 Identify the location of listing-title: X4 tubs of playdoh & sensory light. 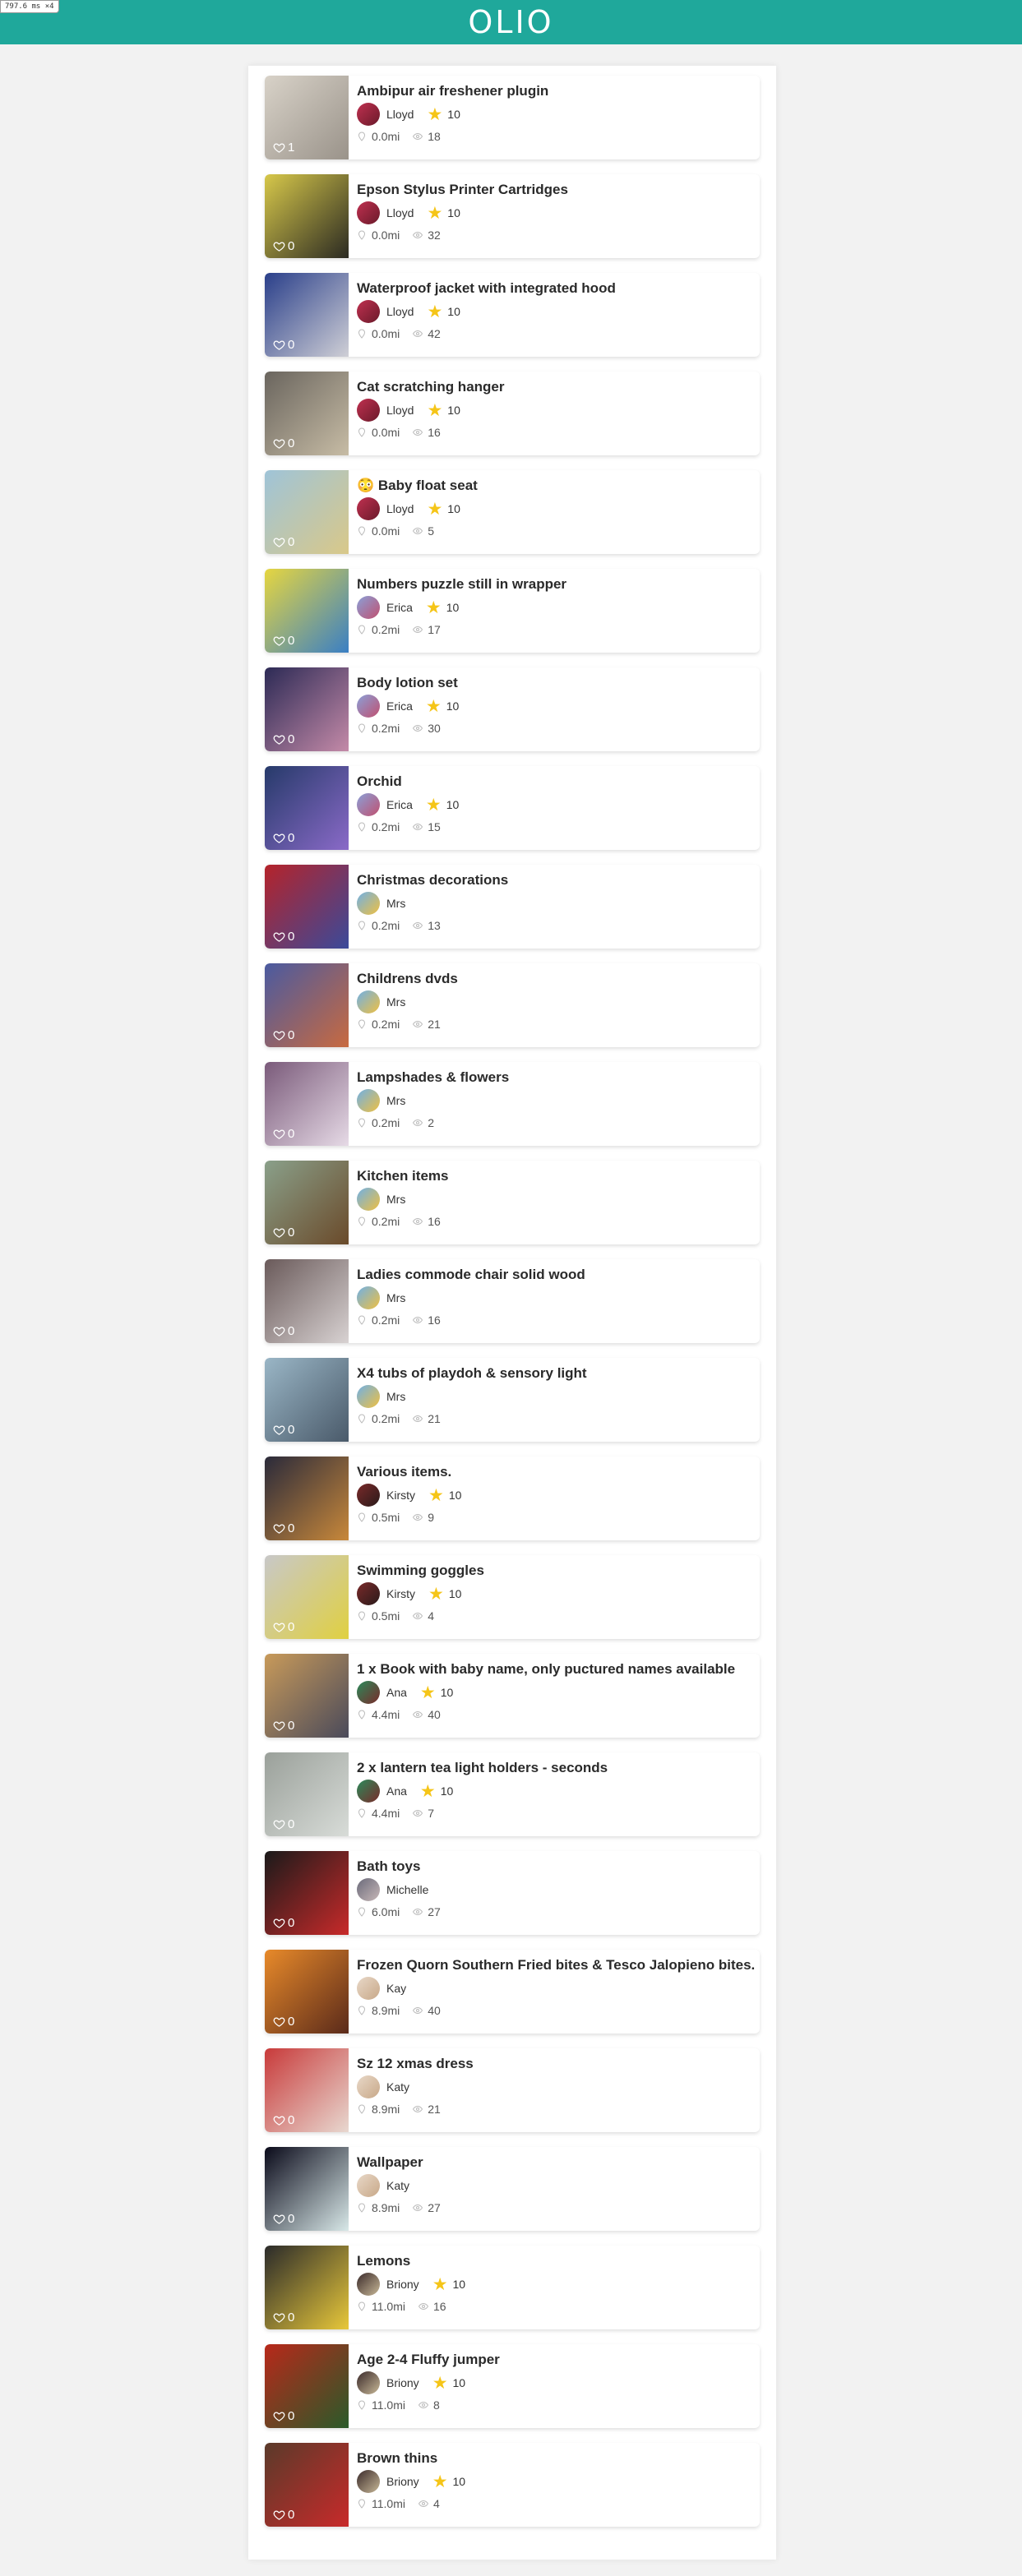
(554, 1373).